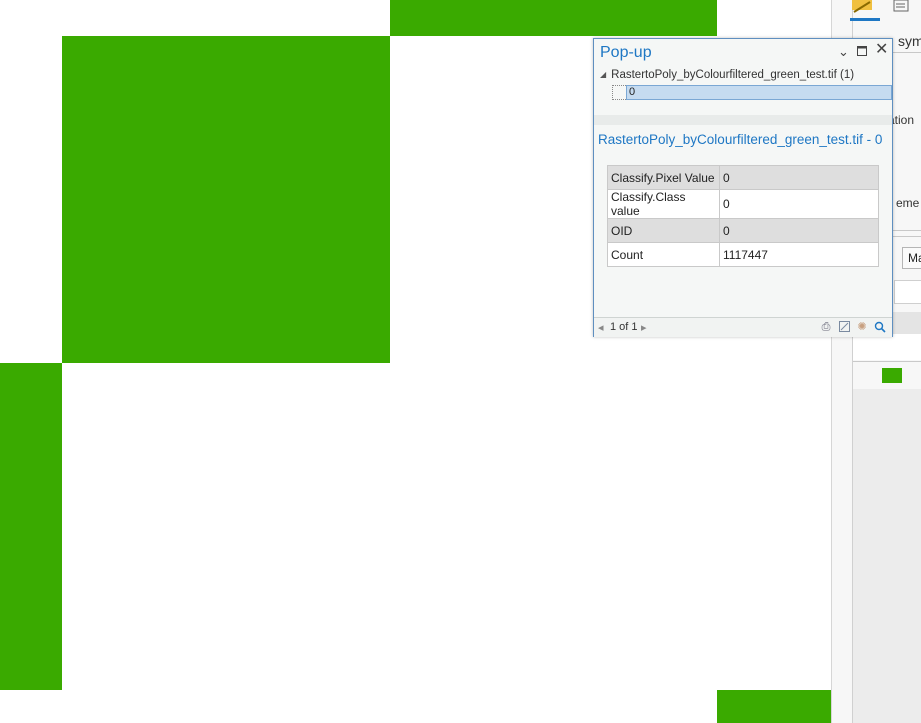  I want to click on popup-footer: ◂ 1 of 1 ▸ ⎙ ✺, so click(743, 327).